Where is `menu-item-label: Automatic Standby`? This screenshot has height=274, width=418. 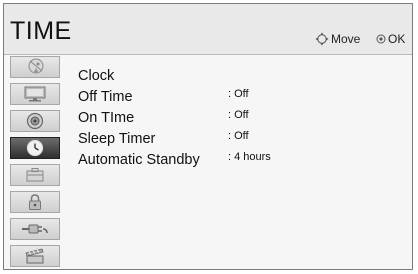
menu-item-label: Automatic Standby is located at coordinates (139, 160).